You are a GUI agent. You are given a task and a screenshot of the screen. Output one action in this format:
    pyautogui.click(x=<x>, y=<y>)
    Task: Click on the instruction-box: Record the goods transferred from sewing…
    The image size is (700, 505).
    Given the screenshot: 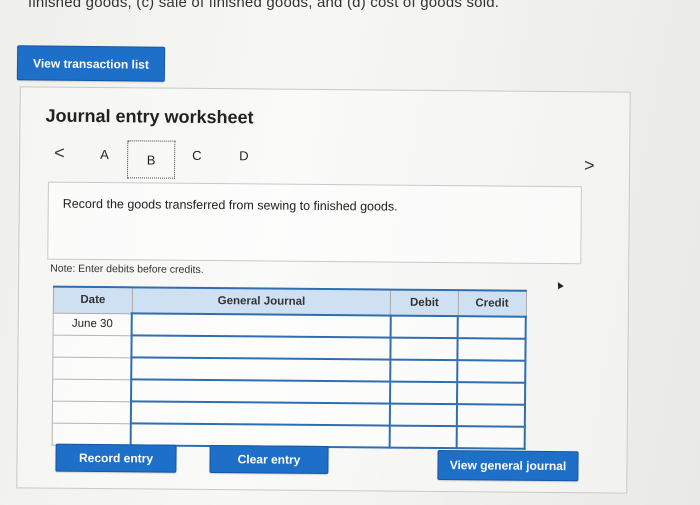 What is the action you would take?
    pyautogui.click(x=314, y=223)
    